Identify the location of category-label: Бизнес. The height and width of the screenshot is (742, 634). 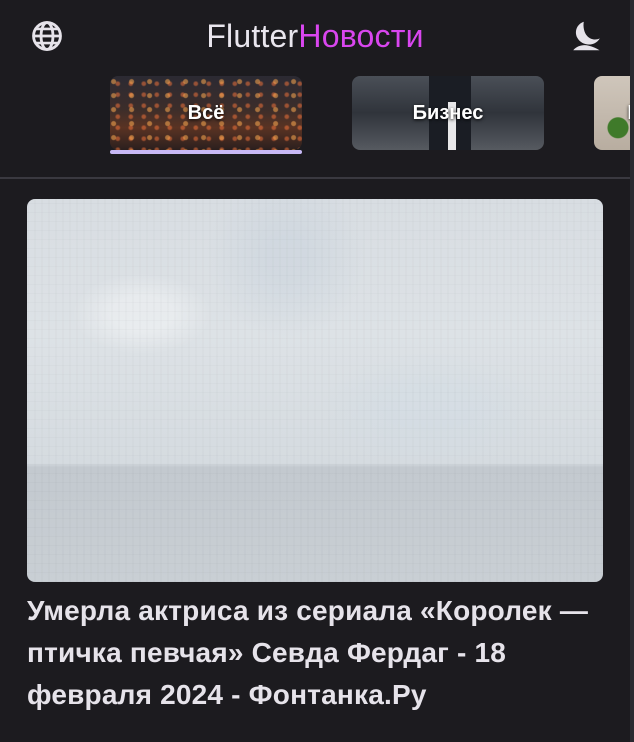
(448, 112).